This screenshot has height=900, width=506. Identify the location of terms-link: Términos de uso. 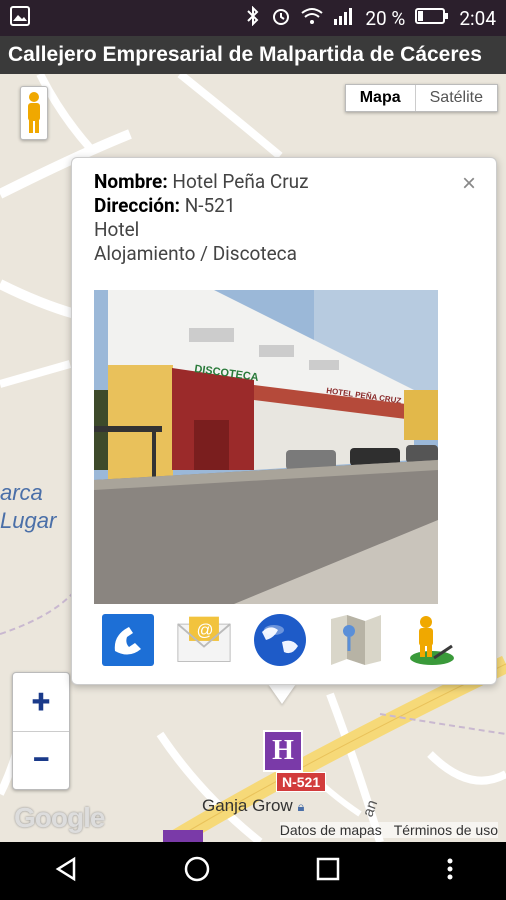
(446, 830).